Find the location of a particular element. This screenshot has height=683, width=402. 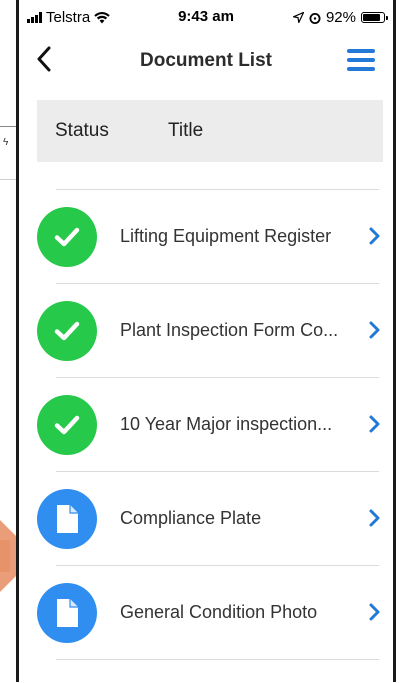

charging-icon: ϟ is located at coordinates (6, 142).